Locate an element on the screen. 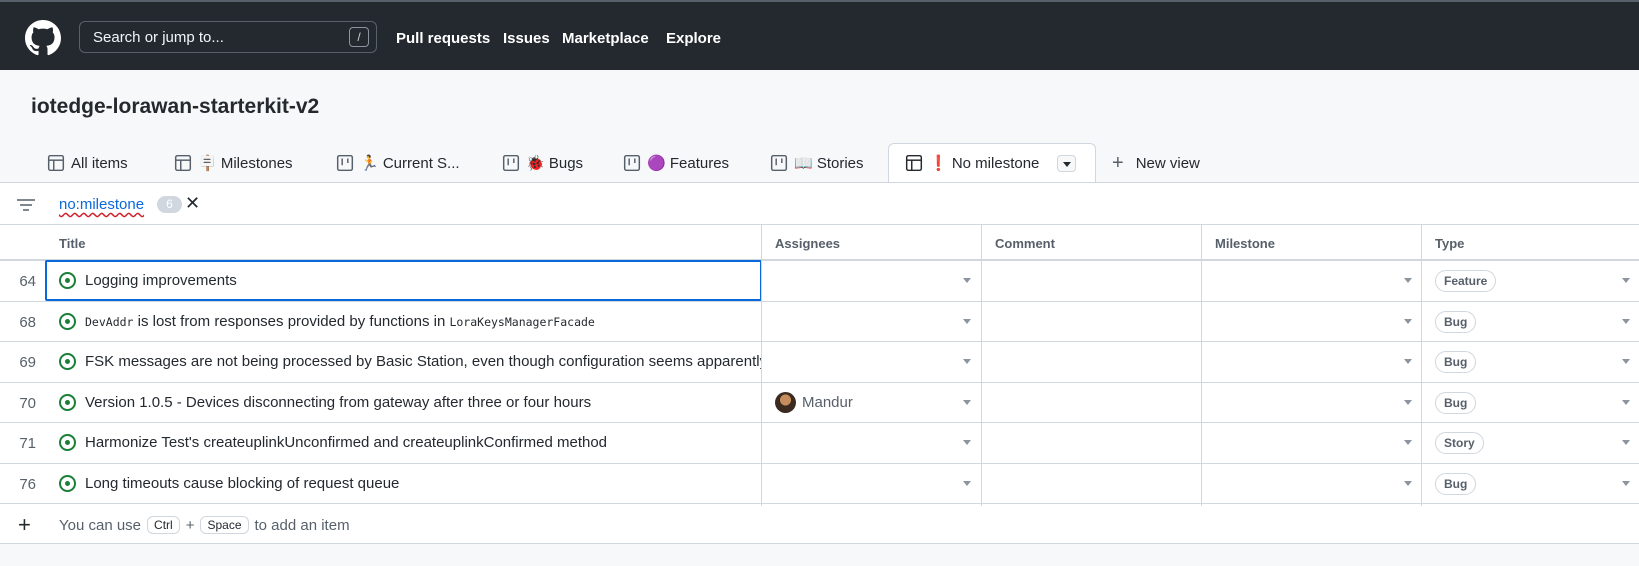 Image resolution: width=1639 pixels, height=566 pixels. row-number: 71 is located at coordinates (27, 443).